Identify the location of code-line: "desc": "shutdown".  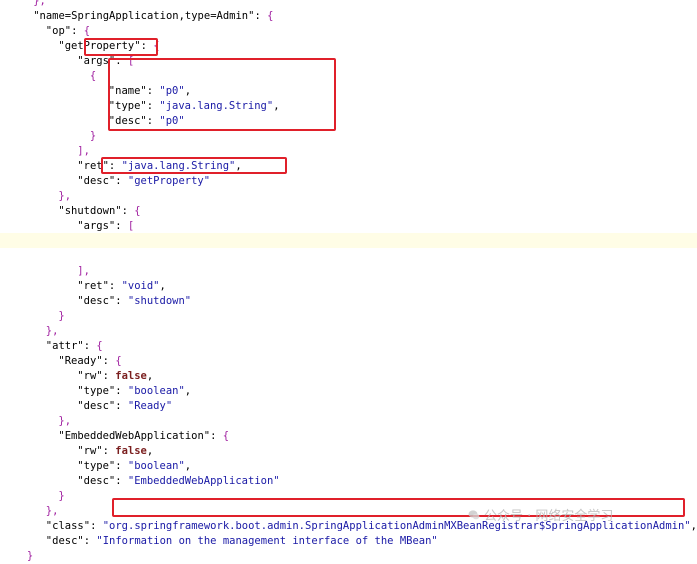
(134, 301).